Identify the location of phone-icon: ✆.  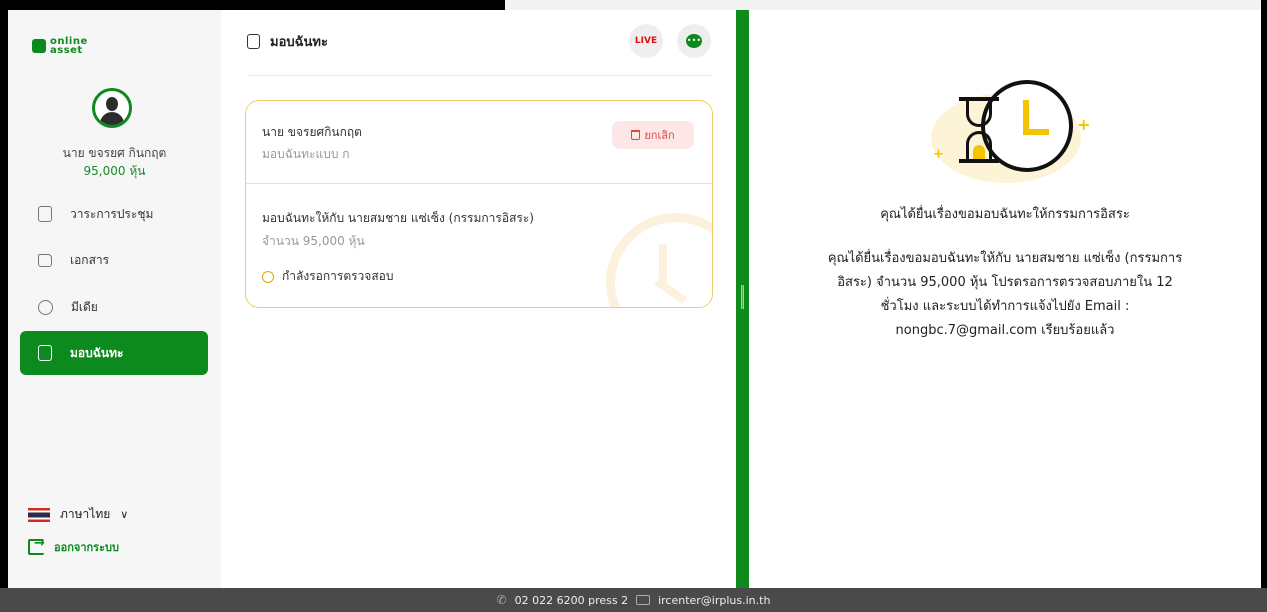
(501, 600).